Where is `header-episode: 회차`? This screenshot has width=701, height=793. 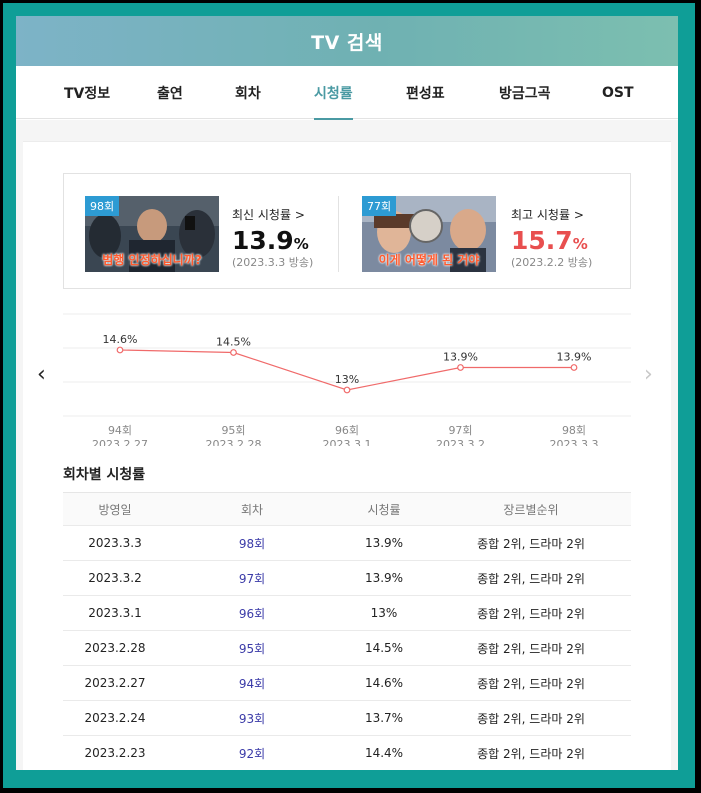 header-episode: 회차 is located at coordinates (252, 509).